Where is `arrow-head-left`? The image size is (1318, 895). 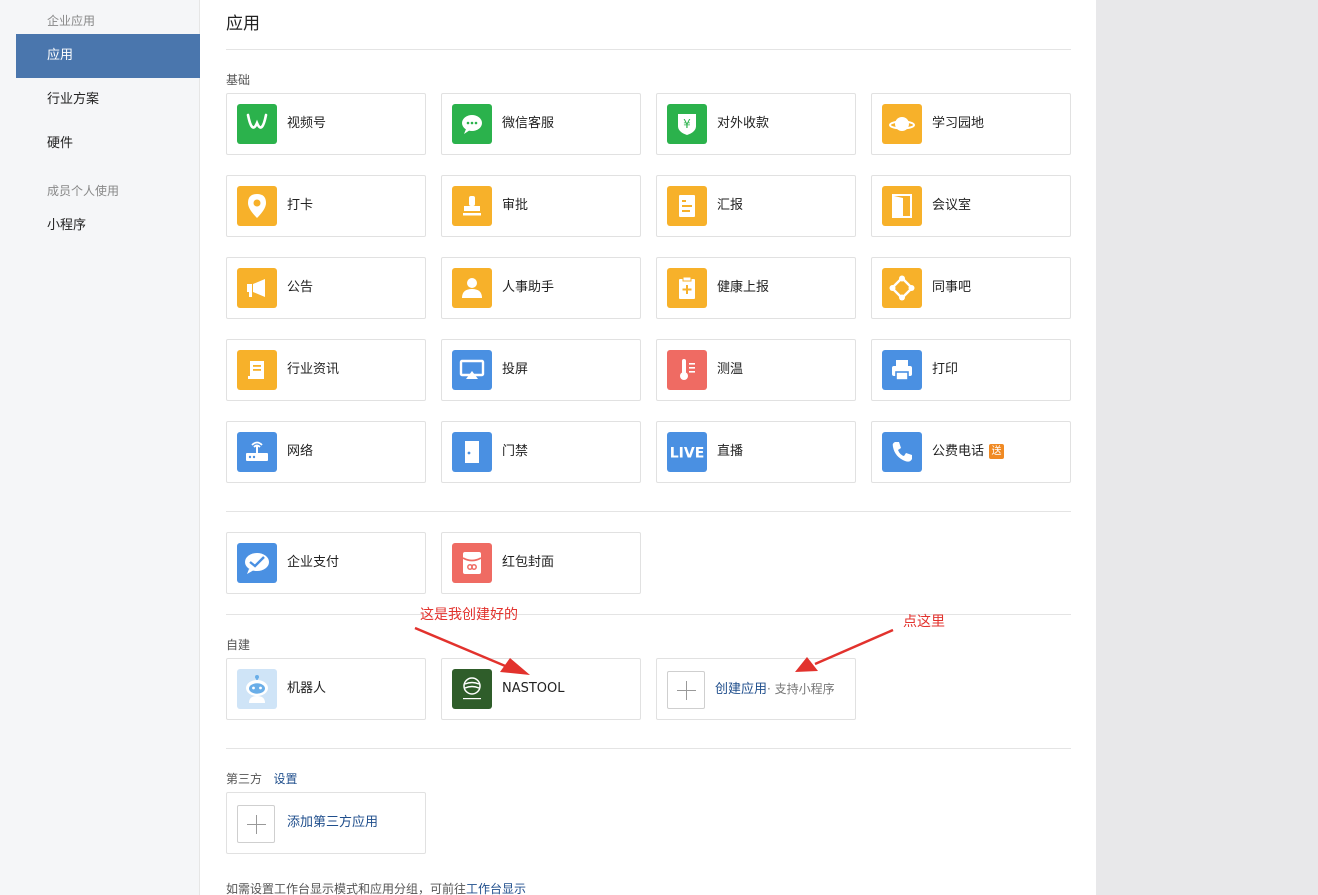 arrow-head-left is located at coordinates (515, 666).